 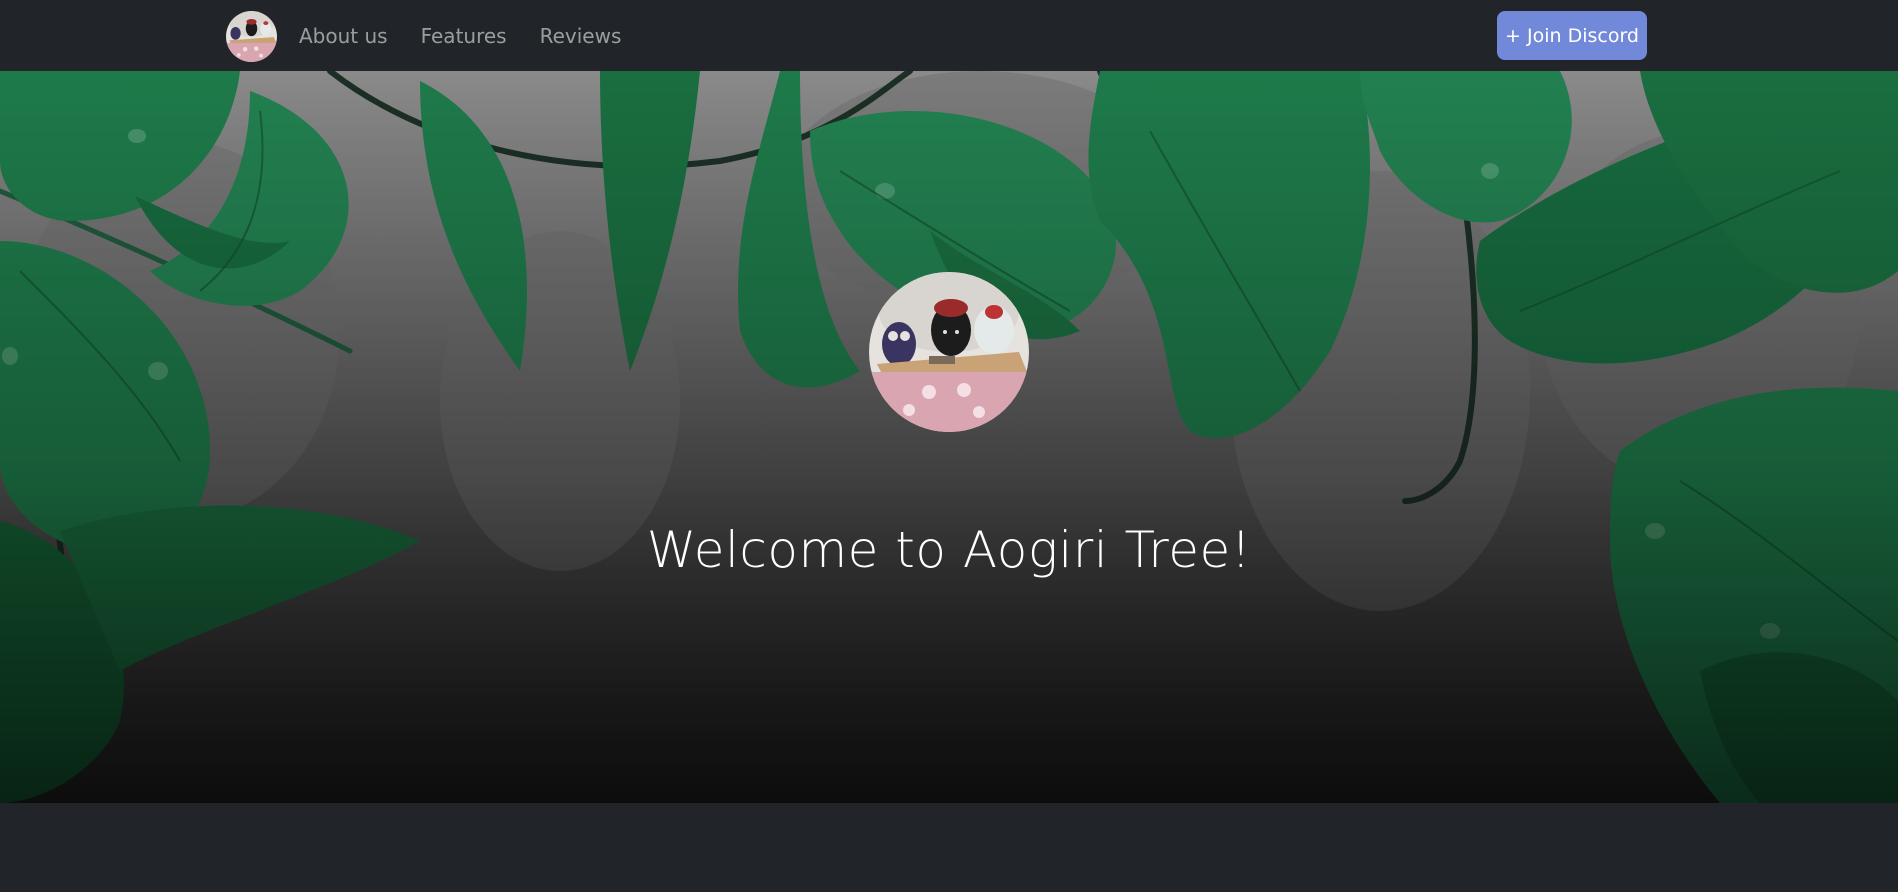 I want to click on nav-links: About us Features Reviews, so click(x=460, y=35).